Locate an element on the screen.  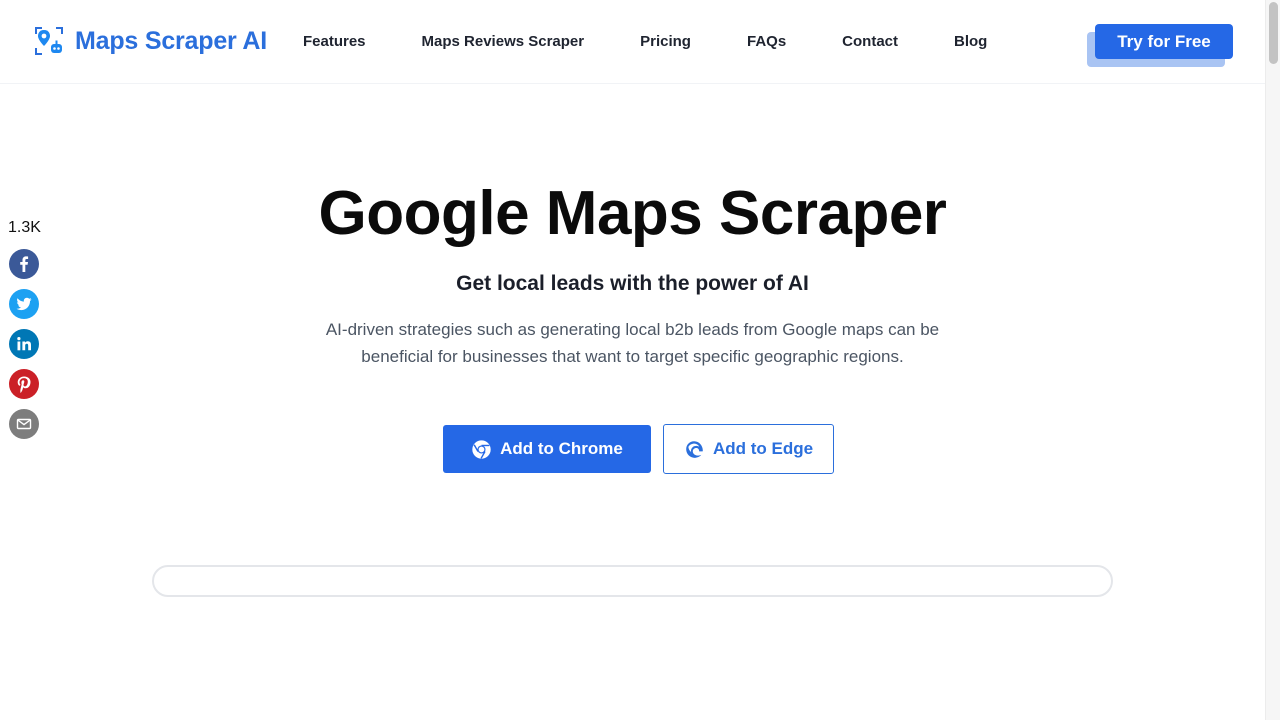
brand-name: Maps Scraper AI is located at coordinates (171, 40).